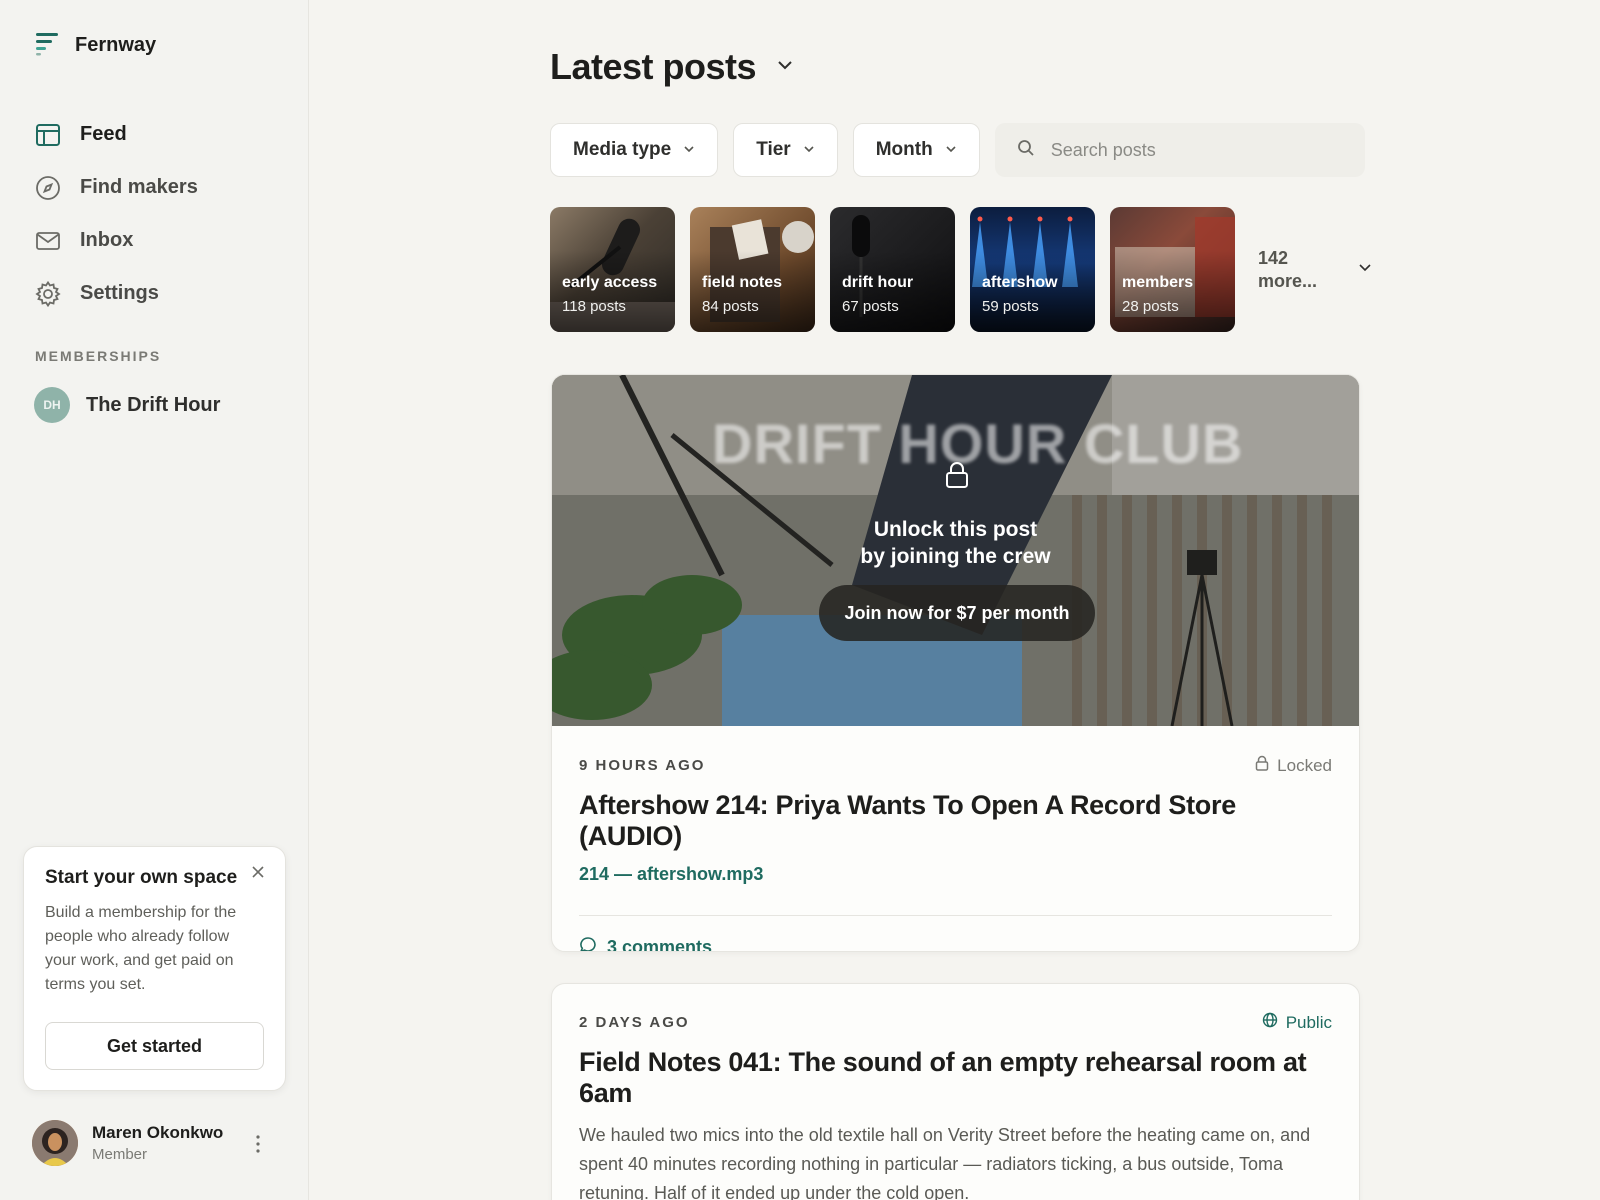 This screenshot has width=1600, height=1200. Describe the element at coordinates (870, 306) in the screenshot. I see `collection-count: 67 posts` at that location.